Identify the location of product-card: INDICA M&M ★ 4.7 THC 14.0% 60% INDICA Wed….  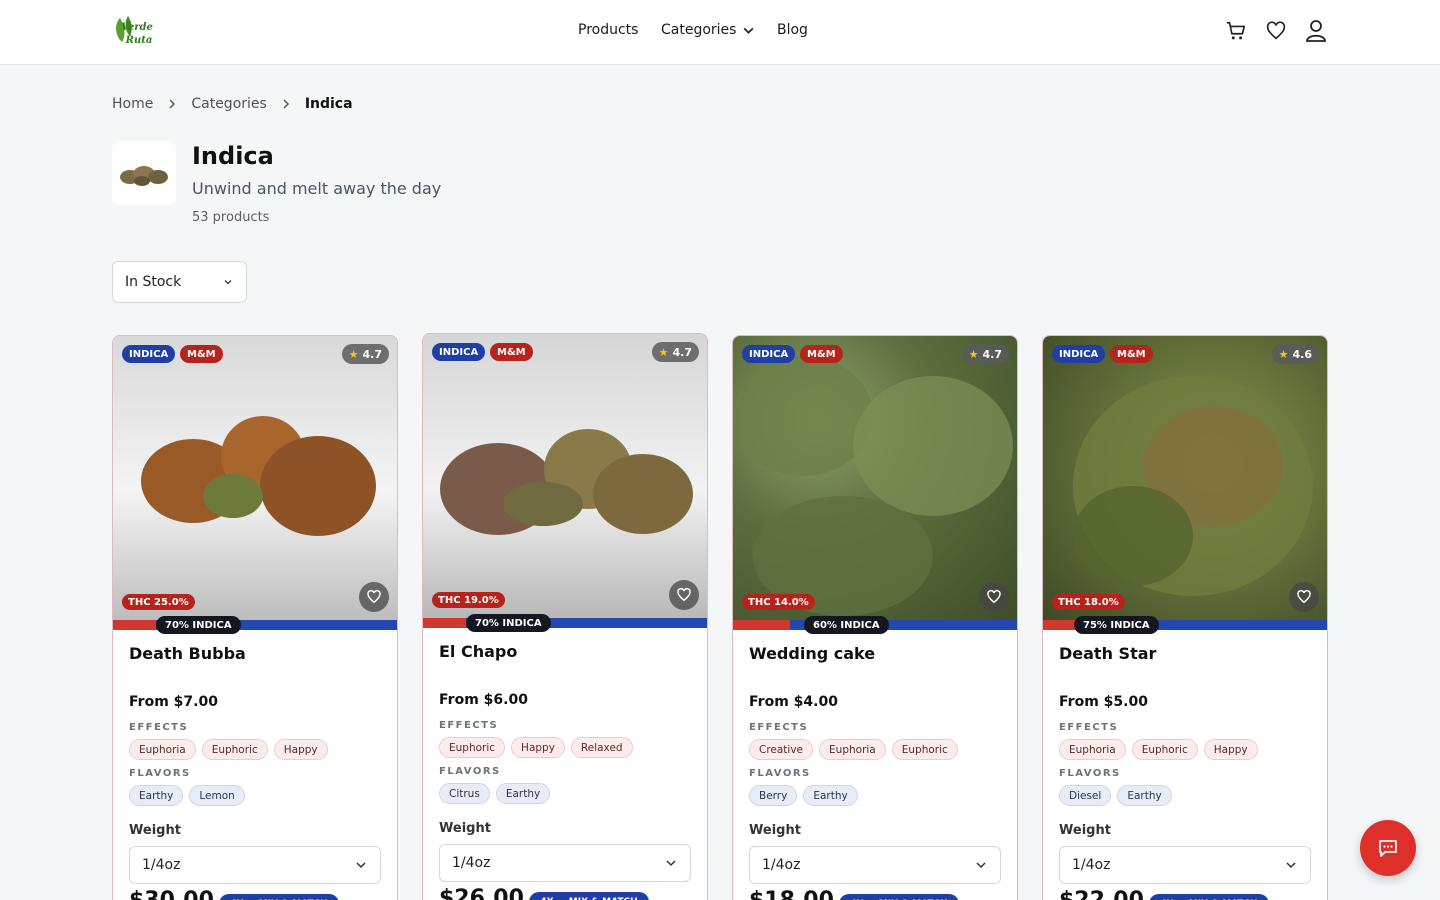
(875, 617).